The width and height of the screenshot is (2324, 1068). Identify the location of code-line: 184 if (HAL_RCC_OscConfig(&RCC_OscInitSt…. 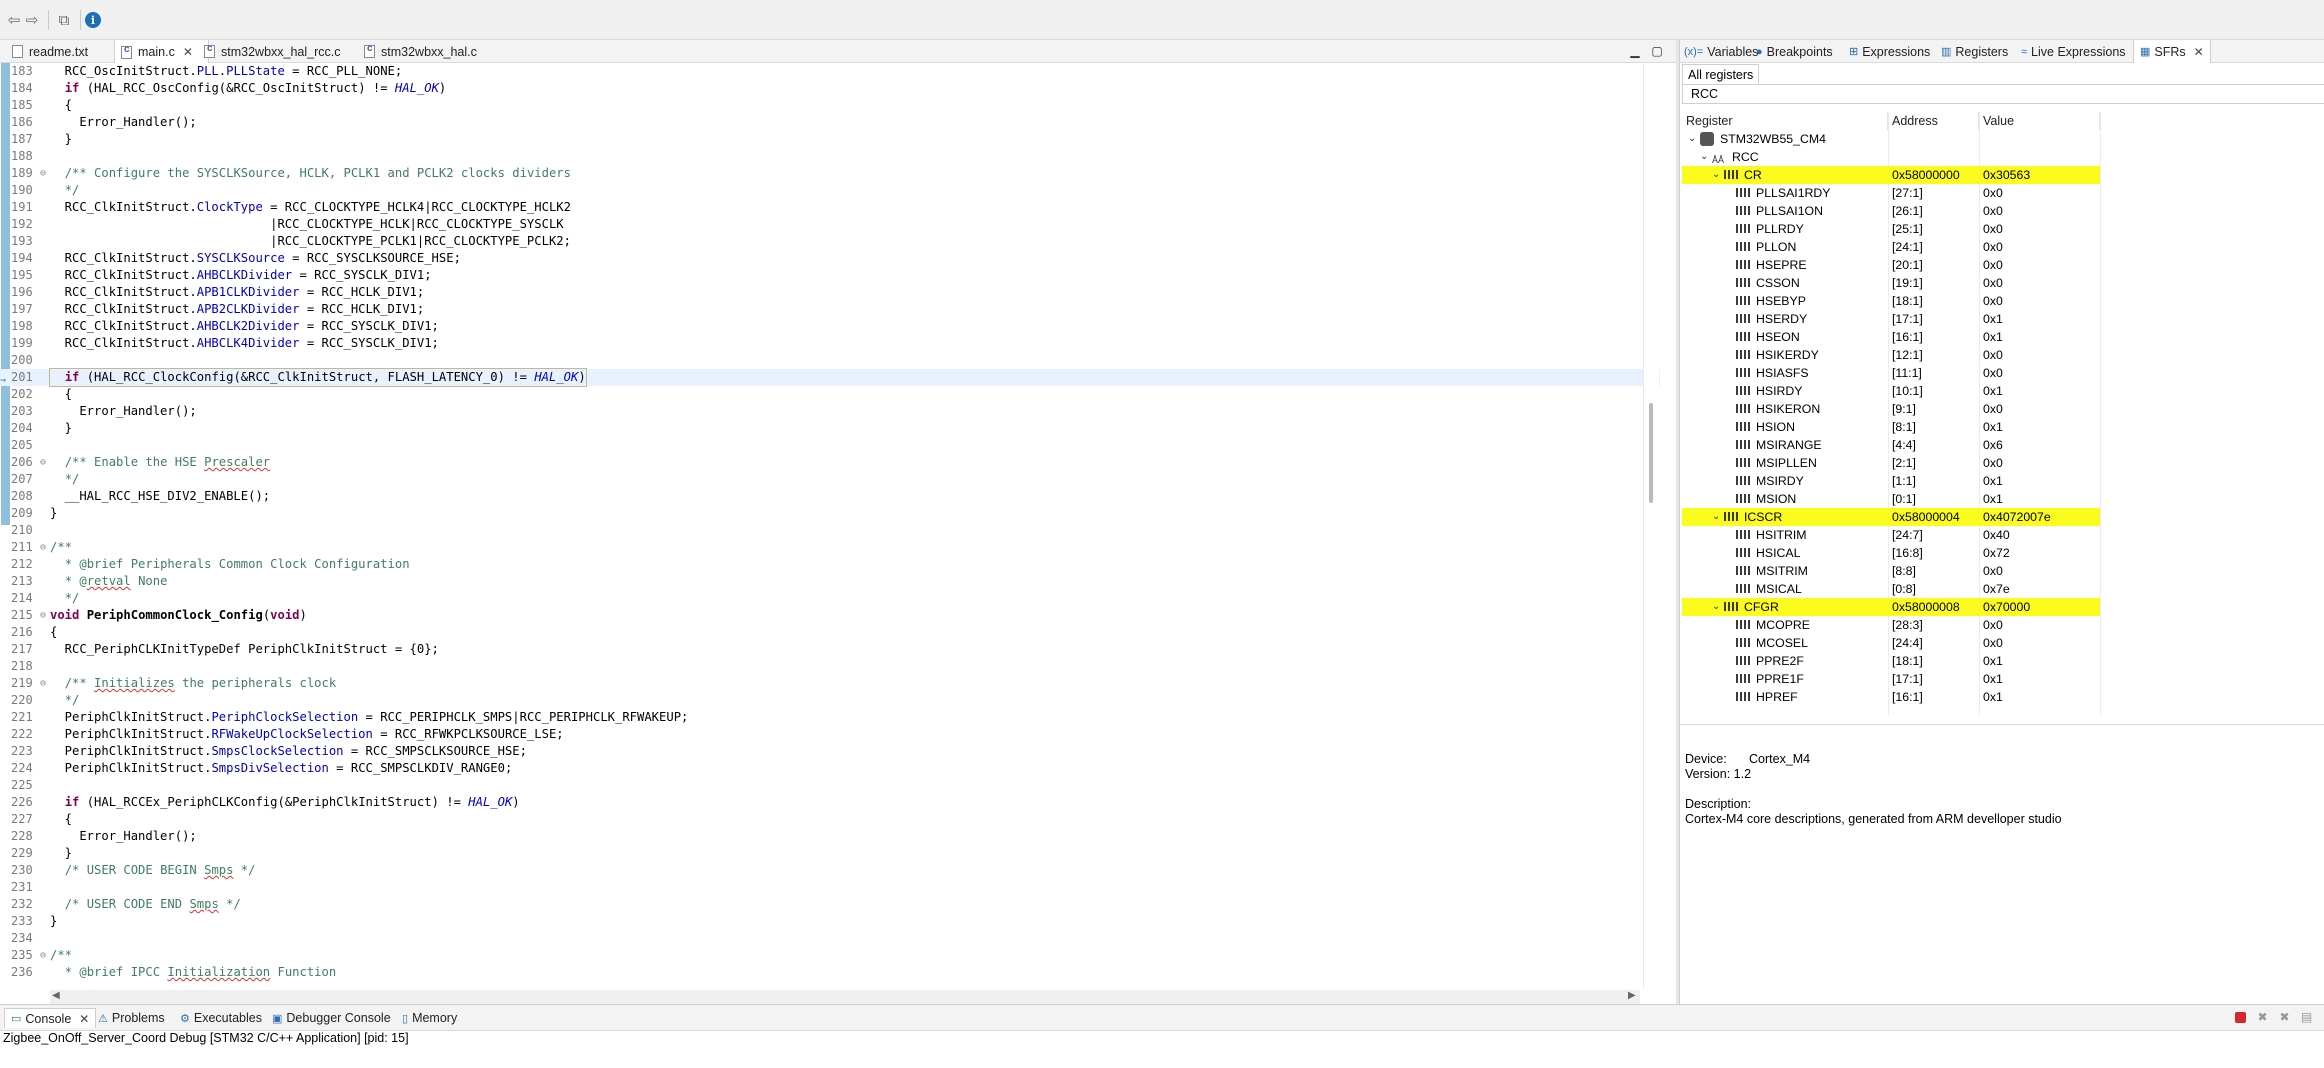
(830, 88).